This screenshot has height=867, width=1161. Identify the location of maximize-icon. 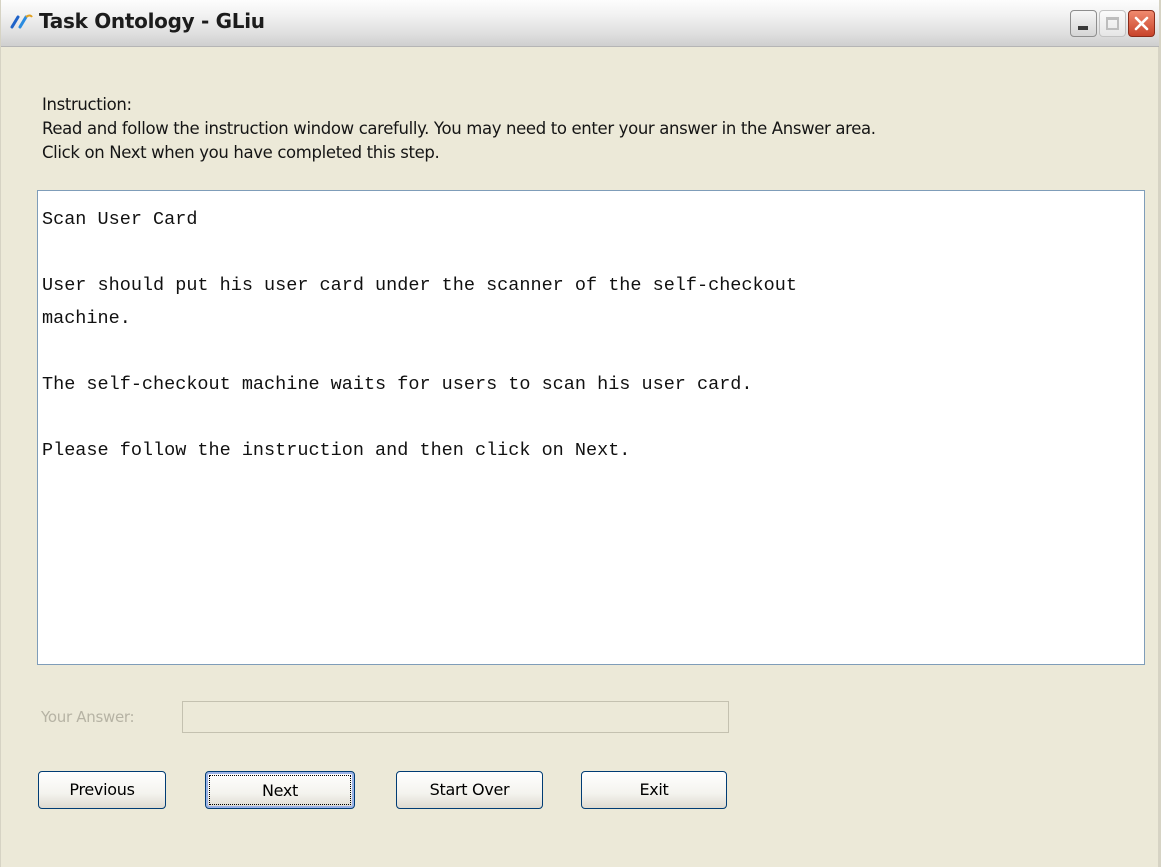
(1112, 23).